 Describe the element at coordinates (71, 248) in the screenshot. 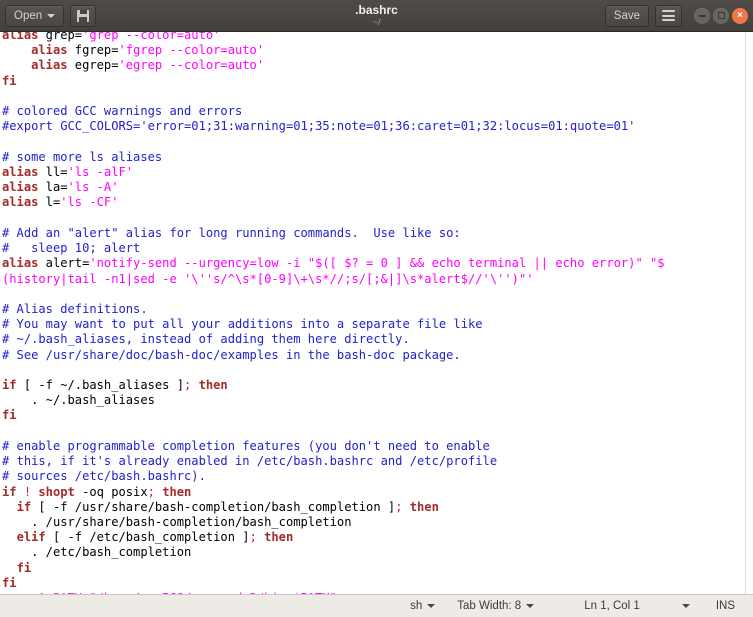

I see `code-token: # sleep 10; alert` at that location.